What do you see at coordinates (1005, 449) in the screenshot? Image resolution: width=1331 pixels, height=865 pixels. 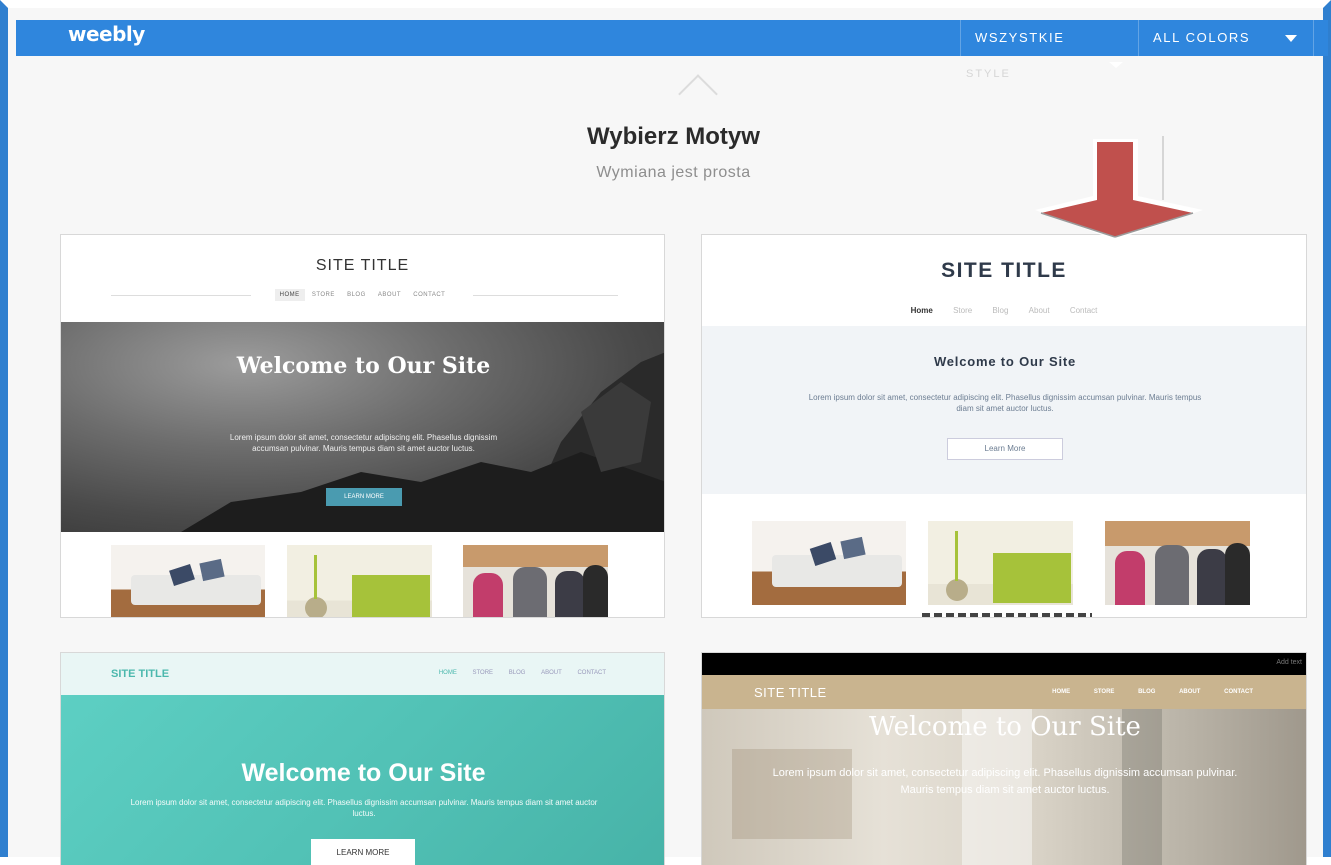 I see `theme-learn-more-button: Learn More` at bounding box center [1005, 449].